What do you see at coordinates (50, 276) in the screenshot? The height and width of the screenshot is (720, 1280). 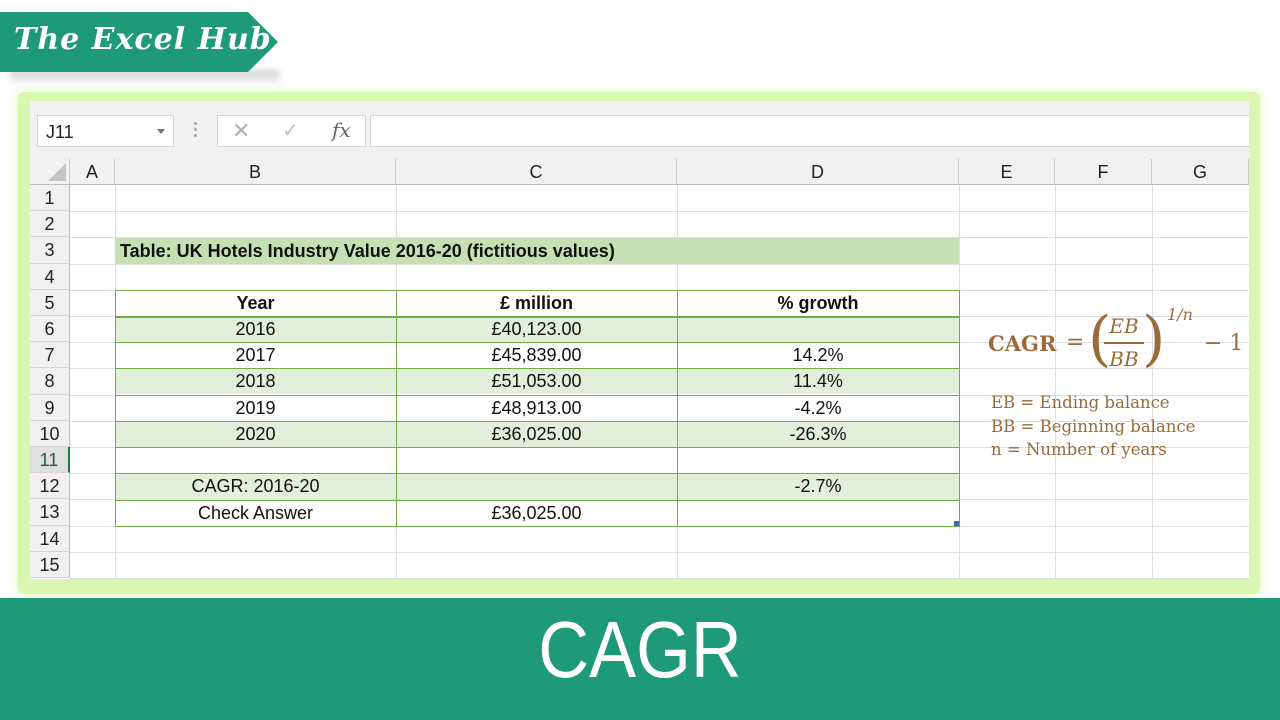 I see `row-header-4: 4` at bounding box center [50, 276].